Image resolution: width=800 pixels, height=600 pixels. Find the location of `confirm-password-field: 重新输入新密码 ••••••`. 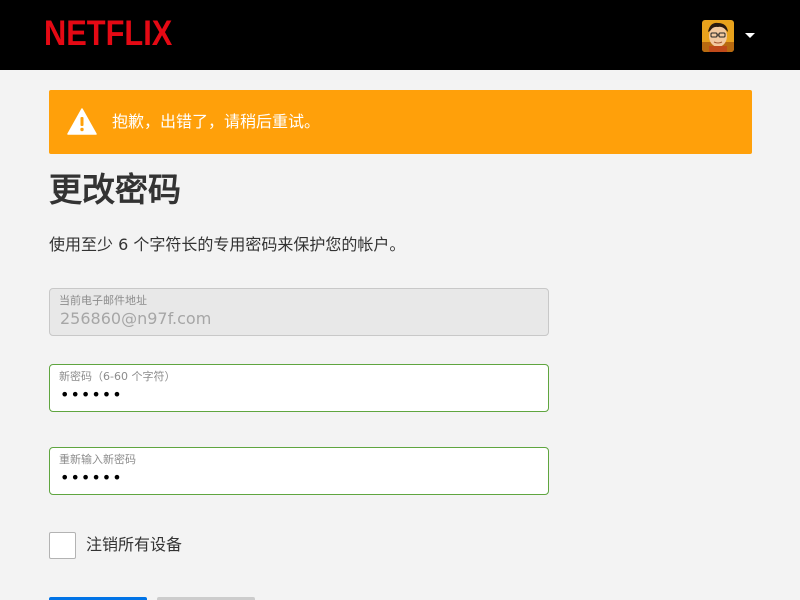

confirm-password-field: 重新输入新密码 •••••• is located at coordinates (299, 471).